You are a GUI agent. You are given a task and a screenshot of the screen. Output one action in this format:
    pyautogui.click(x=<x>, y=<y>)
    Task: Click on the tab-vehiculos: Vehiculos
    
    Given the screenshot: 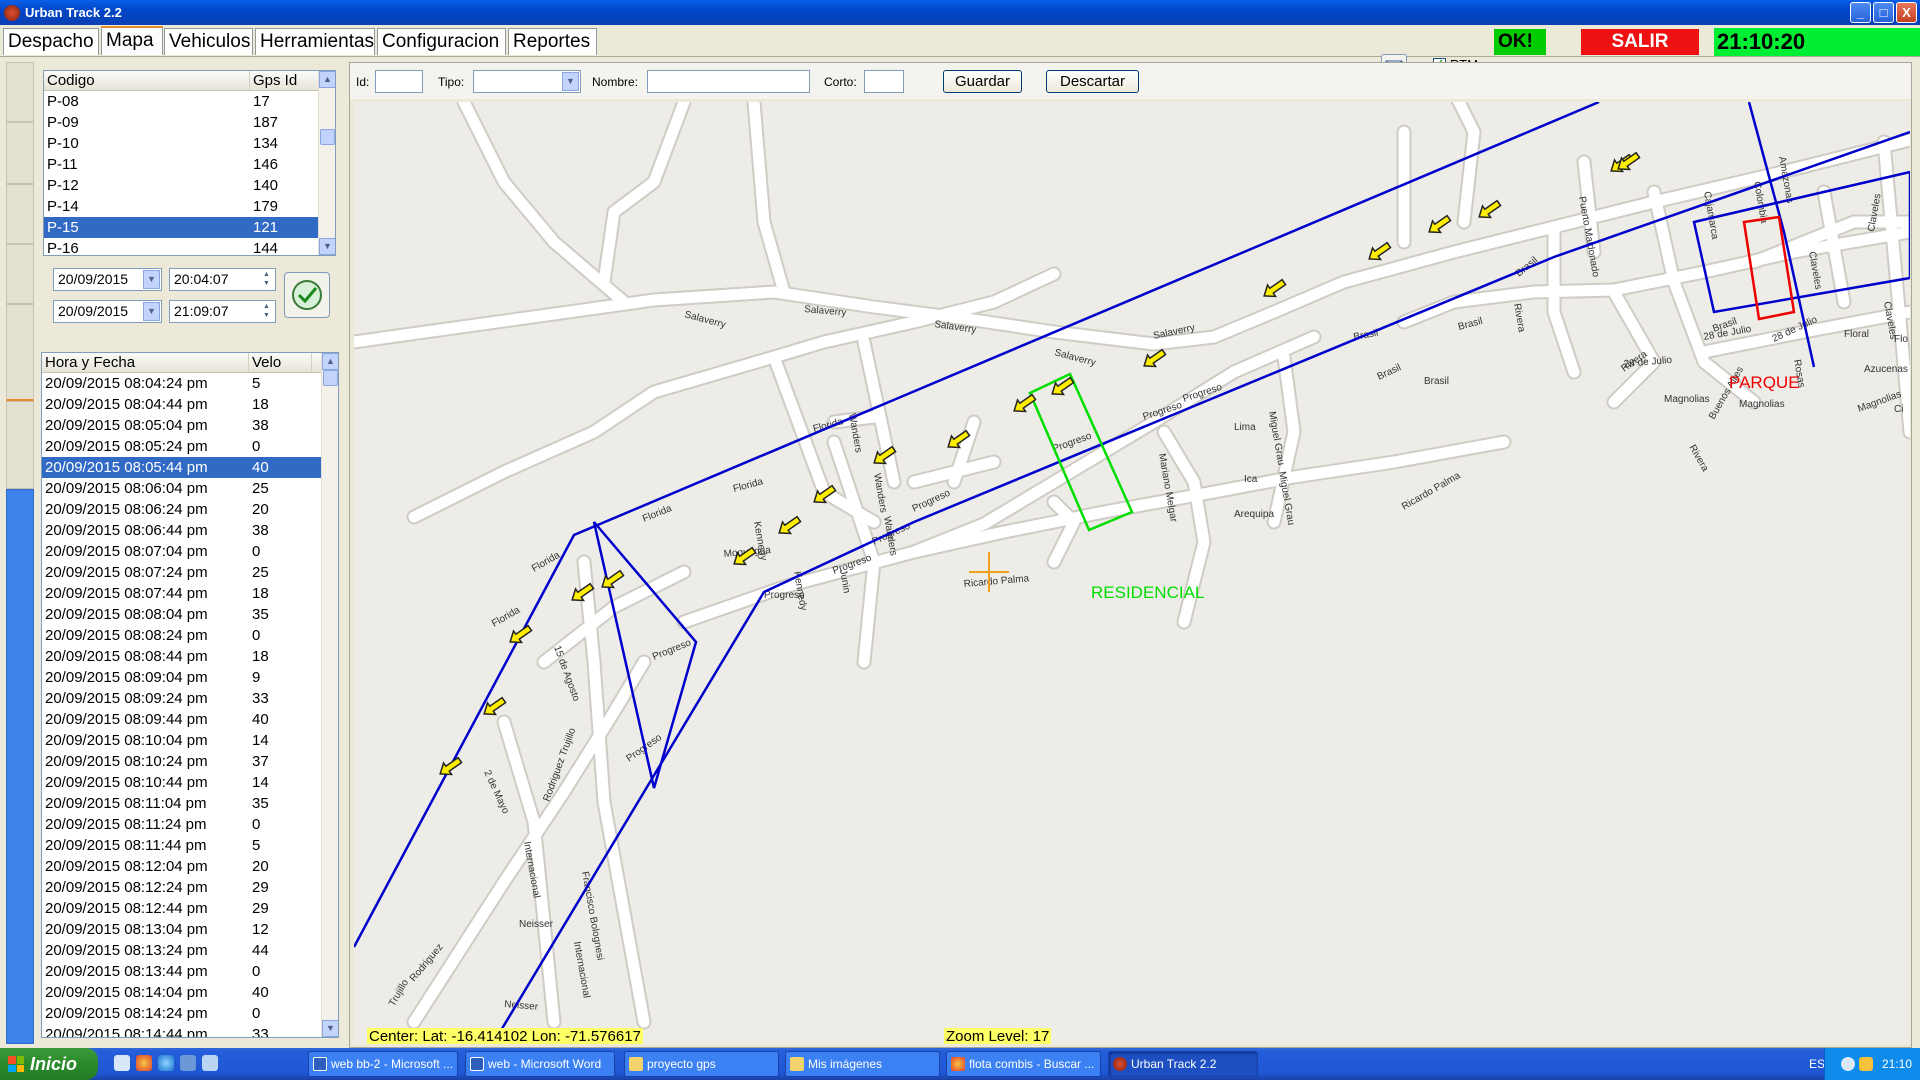 What is the action you would take?
    pyautogui.click(x=208, y=41)
    